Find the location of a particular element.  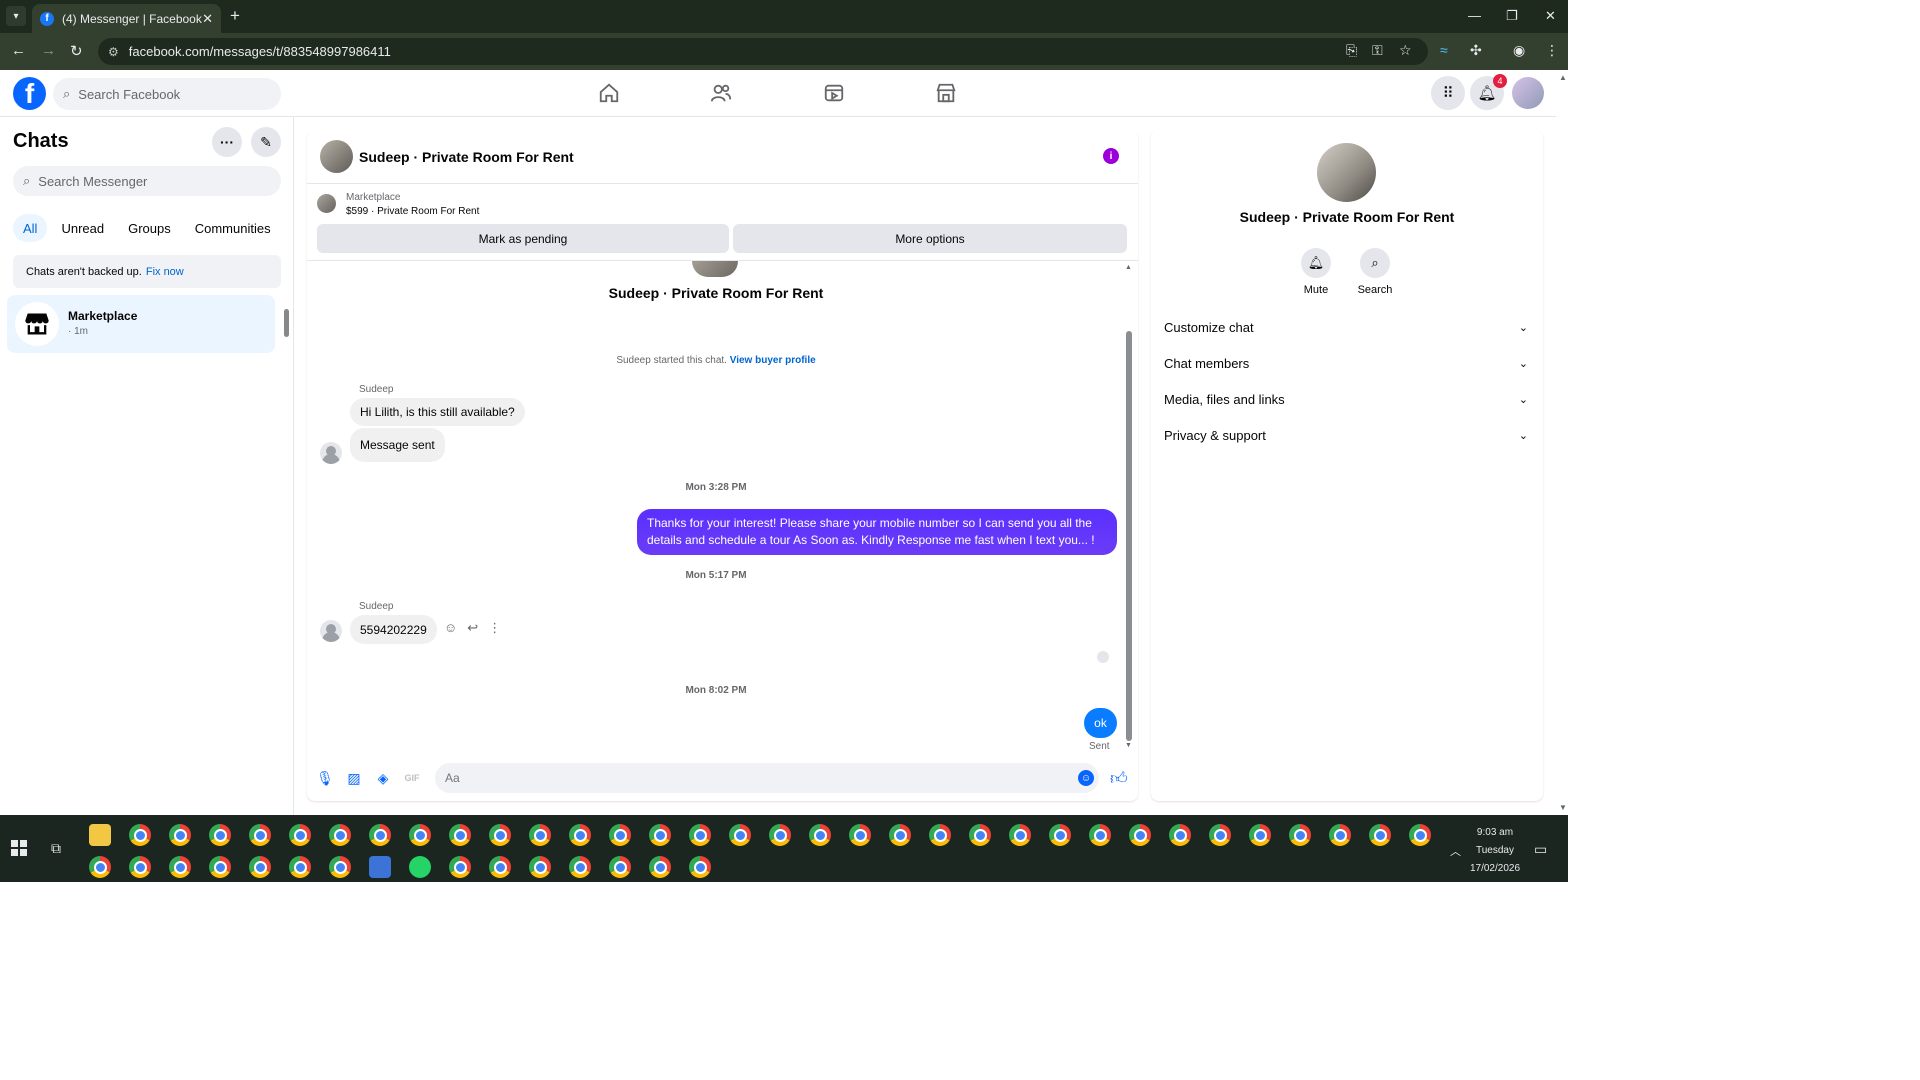

home-icon is located at coordinates (609, 94).